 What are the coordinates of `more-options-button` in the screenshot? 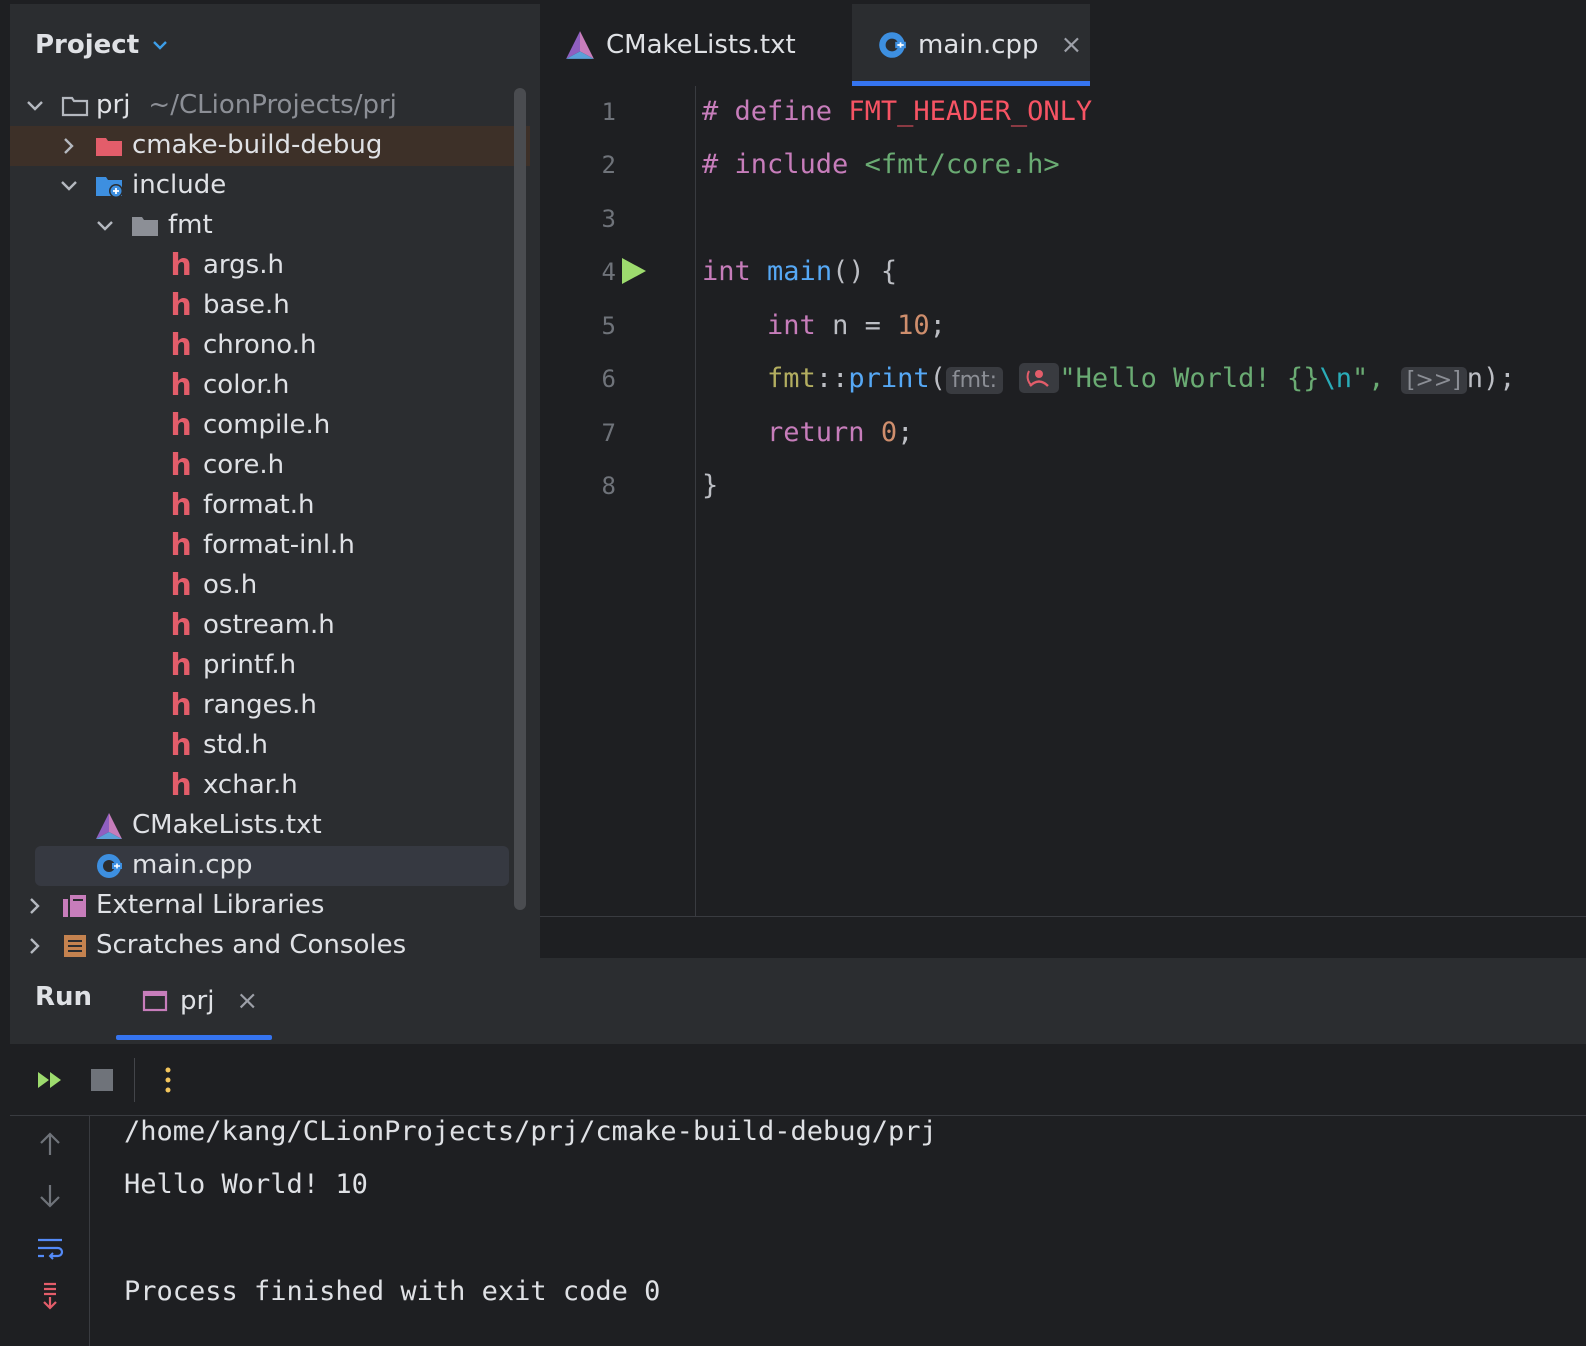 It's located at (168, 1080).